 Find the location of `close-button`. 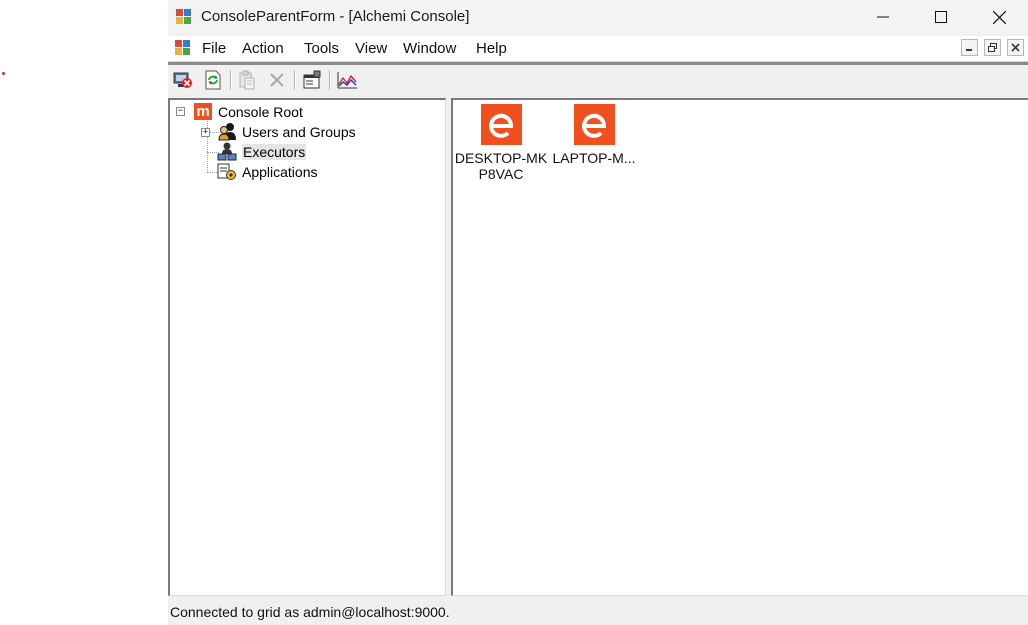

close-button is located at coordinates (999, 17).